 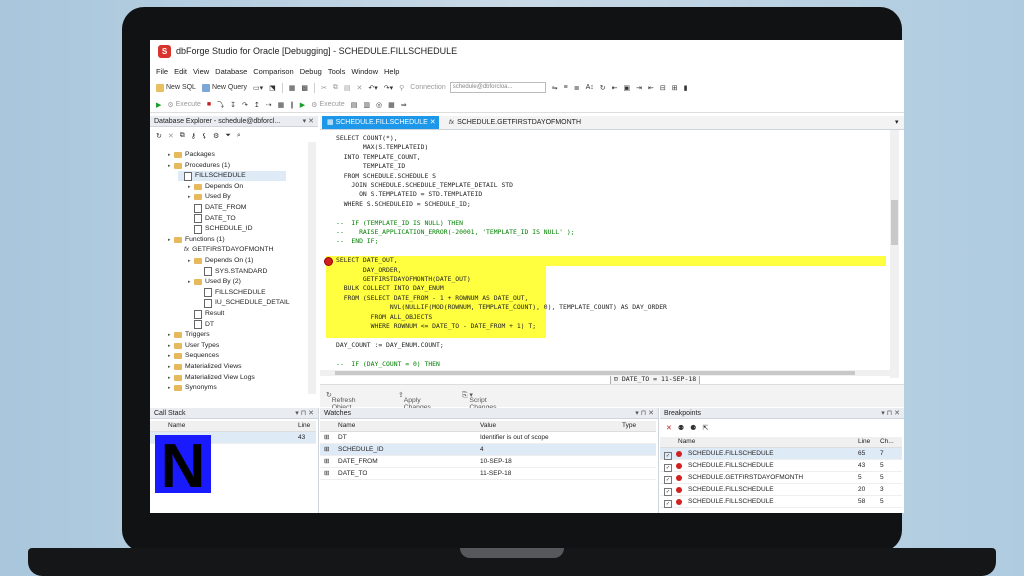 I want to click on goto-source-icon: ⇱, so click(x=705, y=428).